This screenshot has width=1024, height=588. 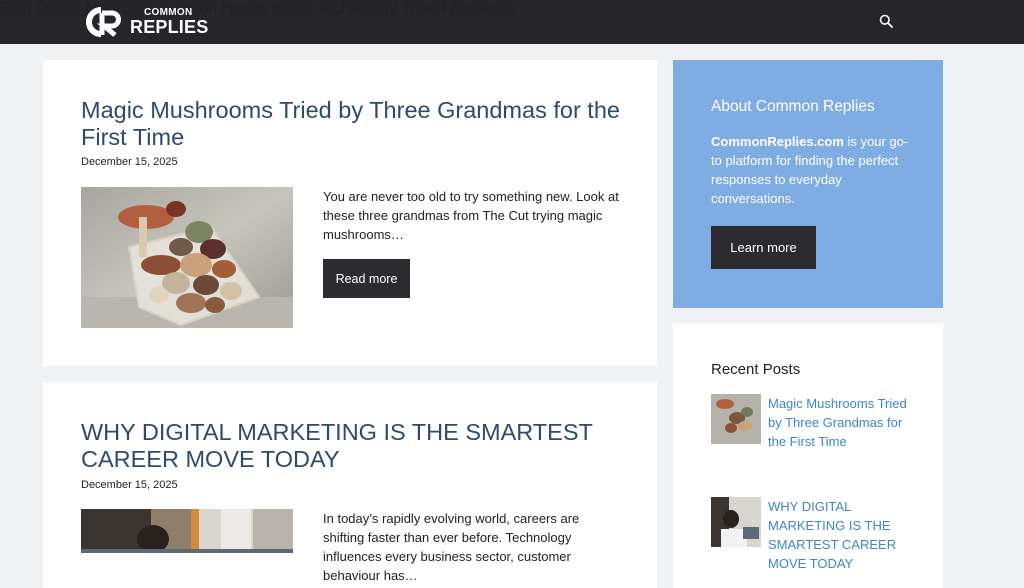 What do you see at coordinates (187, 257) in the screenshot?
I see `post-thumbnail-mushrooms` at bounding box center [187, 257].